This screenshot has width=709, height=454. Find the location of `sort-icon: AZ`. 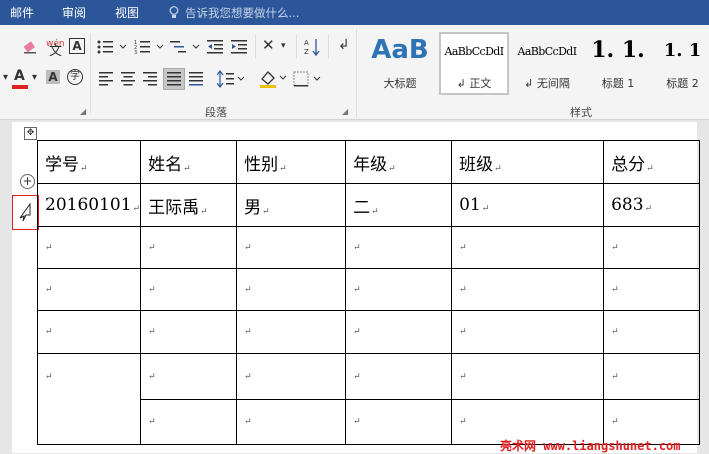

sort-icon: AZ is located at coordinates (312, 47).